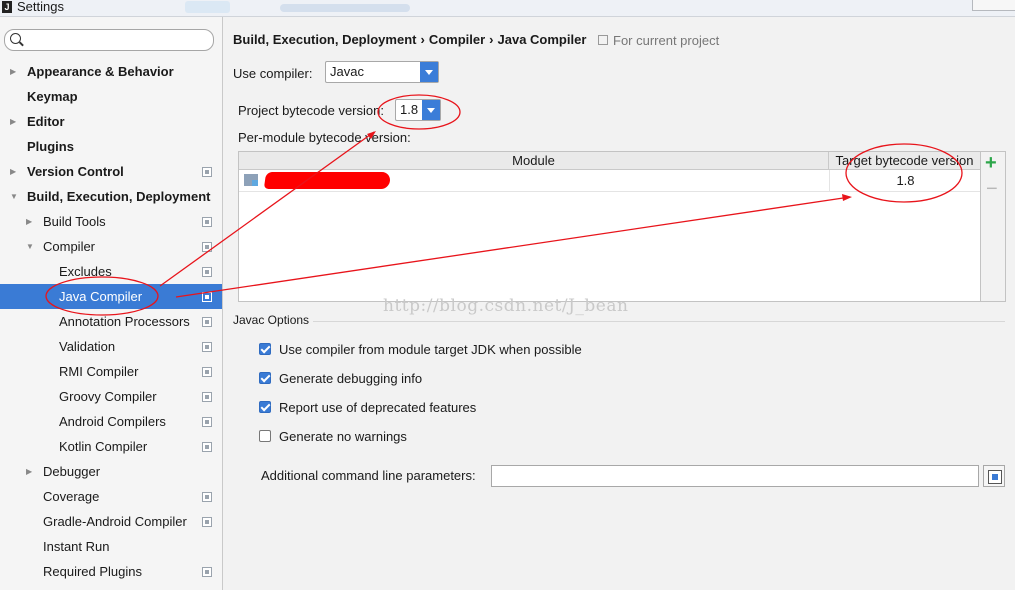  I want to click on window-title: Settings, so click(40, 7).